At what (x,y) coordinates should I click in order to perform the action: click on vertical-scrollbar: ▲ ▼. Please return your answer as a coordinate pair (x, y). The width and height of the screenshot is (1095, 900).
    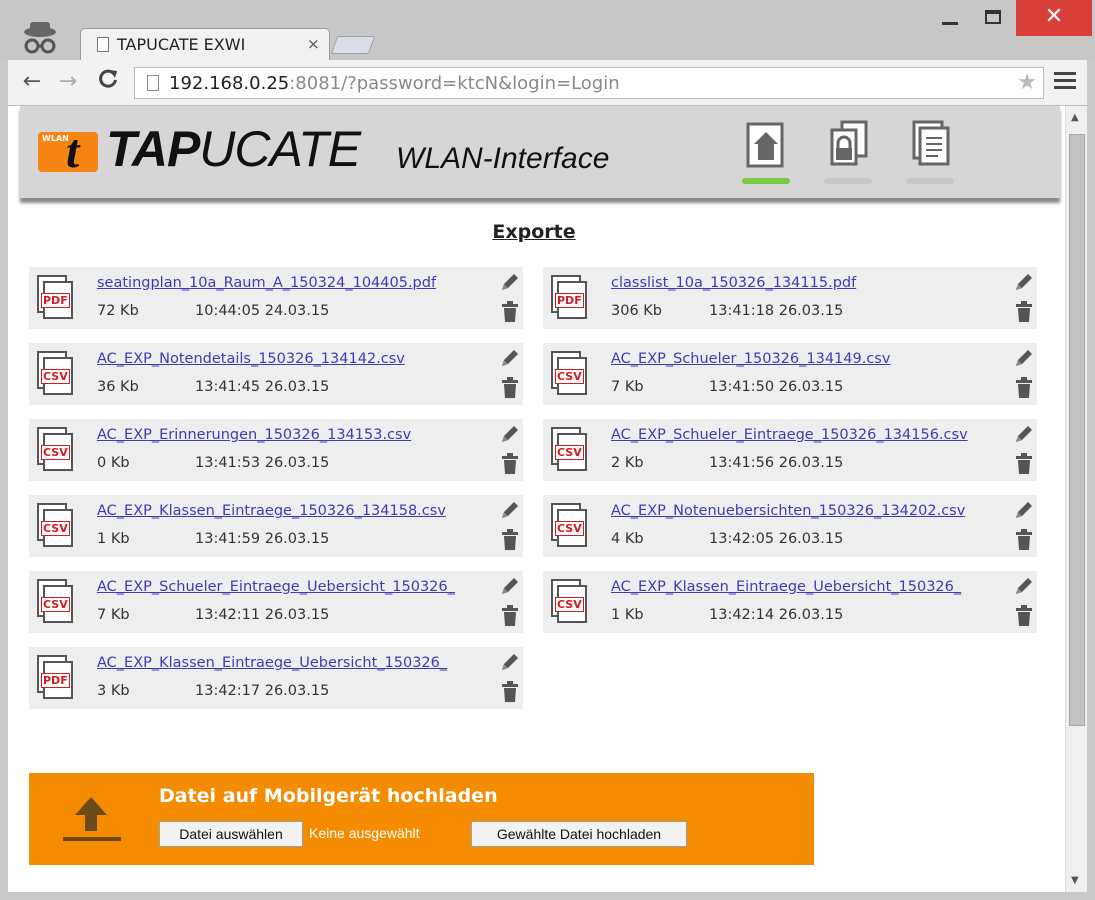
    Looking at the image, I should click on (1076, 499).